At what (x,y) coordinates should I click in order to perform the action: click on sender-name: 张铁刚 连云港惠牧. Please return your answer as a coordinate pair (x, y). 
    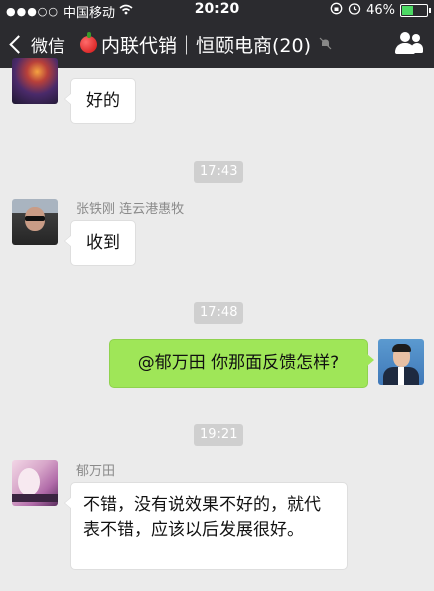
    Looking at the image, I should click on (130, 209).